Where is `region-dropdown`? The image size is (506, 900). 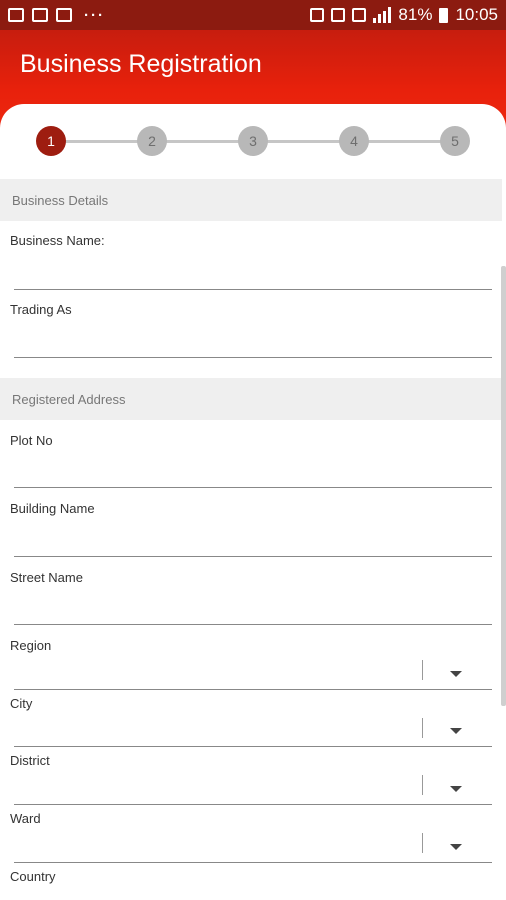 region-dropdown is located at coordinates (253, 689).